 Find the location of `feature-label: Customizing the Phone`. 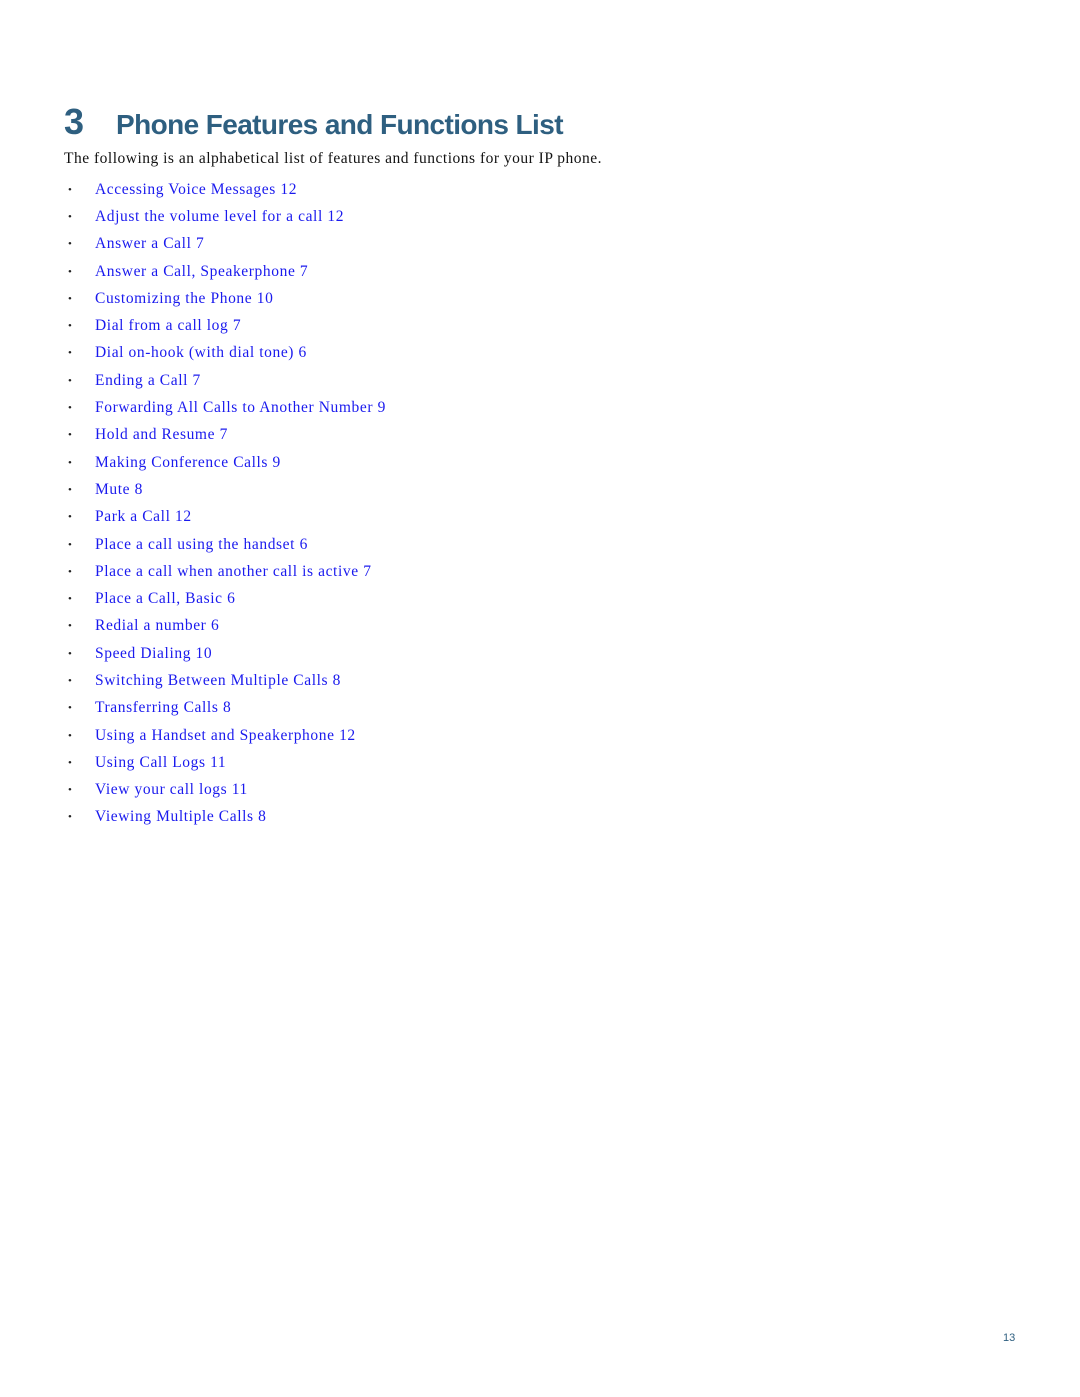

feature-label: Customizing the Phone is located at coordinates (174, 298).